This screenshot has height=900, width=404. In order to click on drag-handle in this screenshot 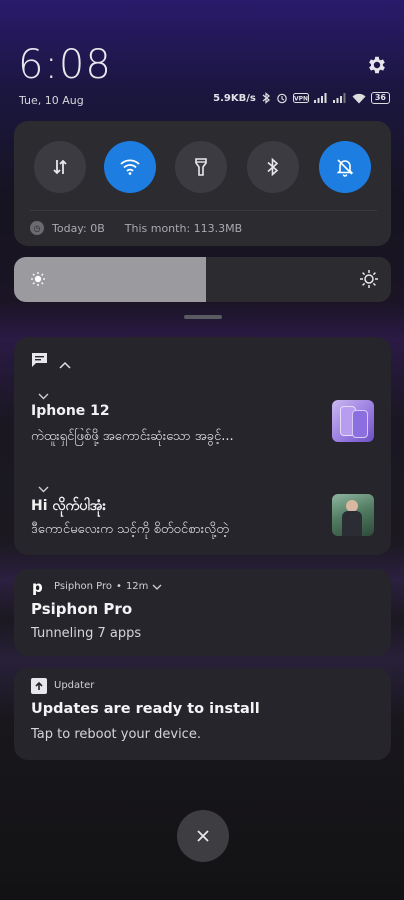, I will do `click(203, 317)`.